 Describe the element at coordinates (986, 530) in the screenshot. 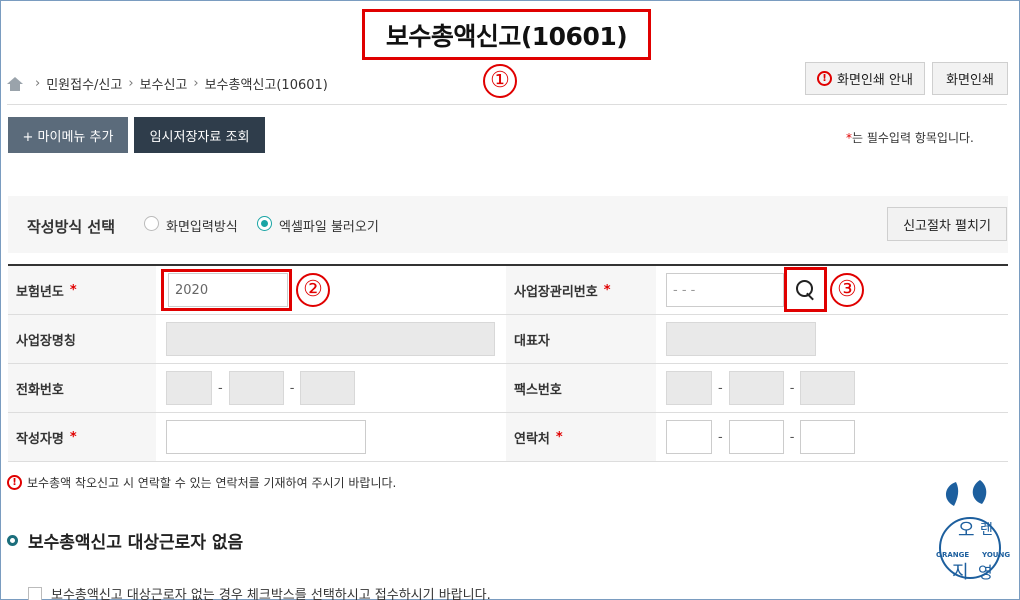

I see `logo-char-right-top: 렌` at that location.